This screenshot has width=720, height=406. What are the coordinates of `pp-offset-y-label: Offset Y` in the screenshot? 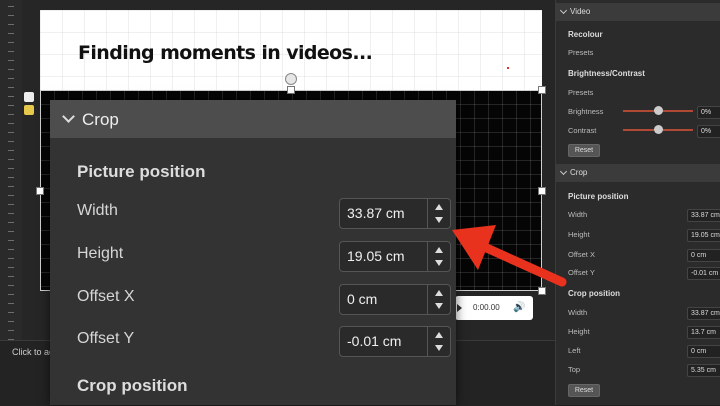 It's located at (581, 272).